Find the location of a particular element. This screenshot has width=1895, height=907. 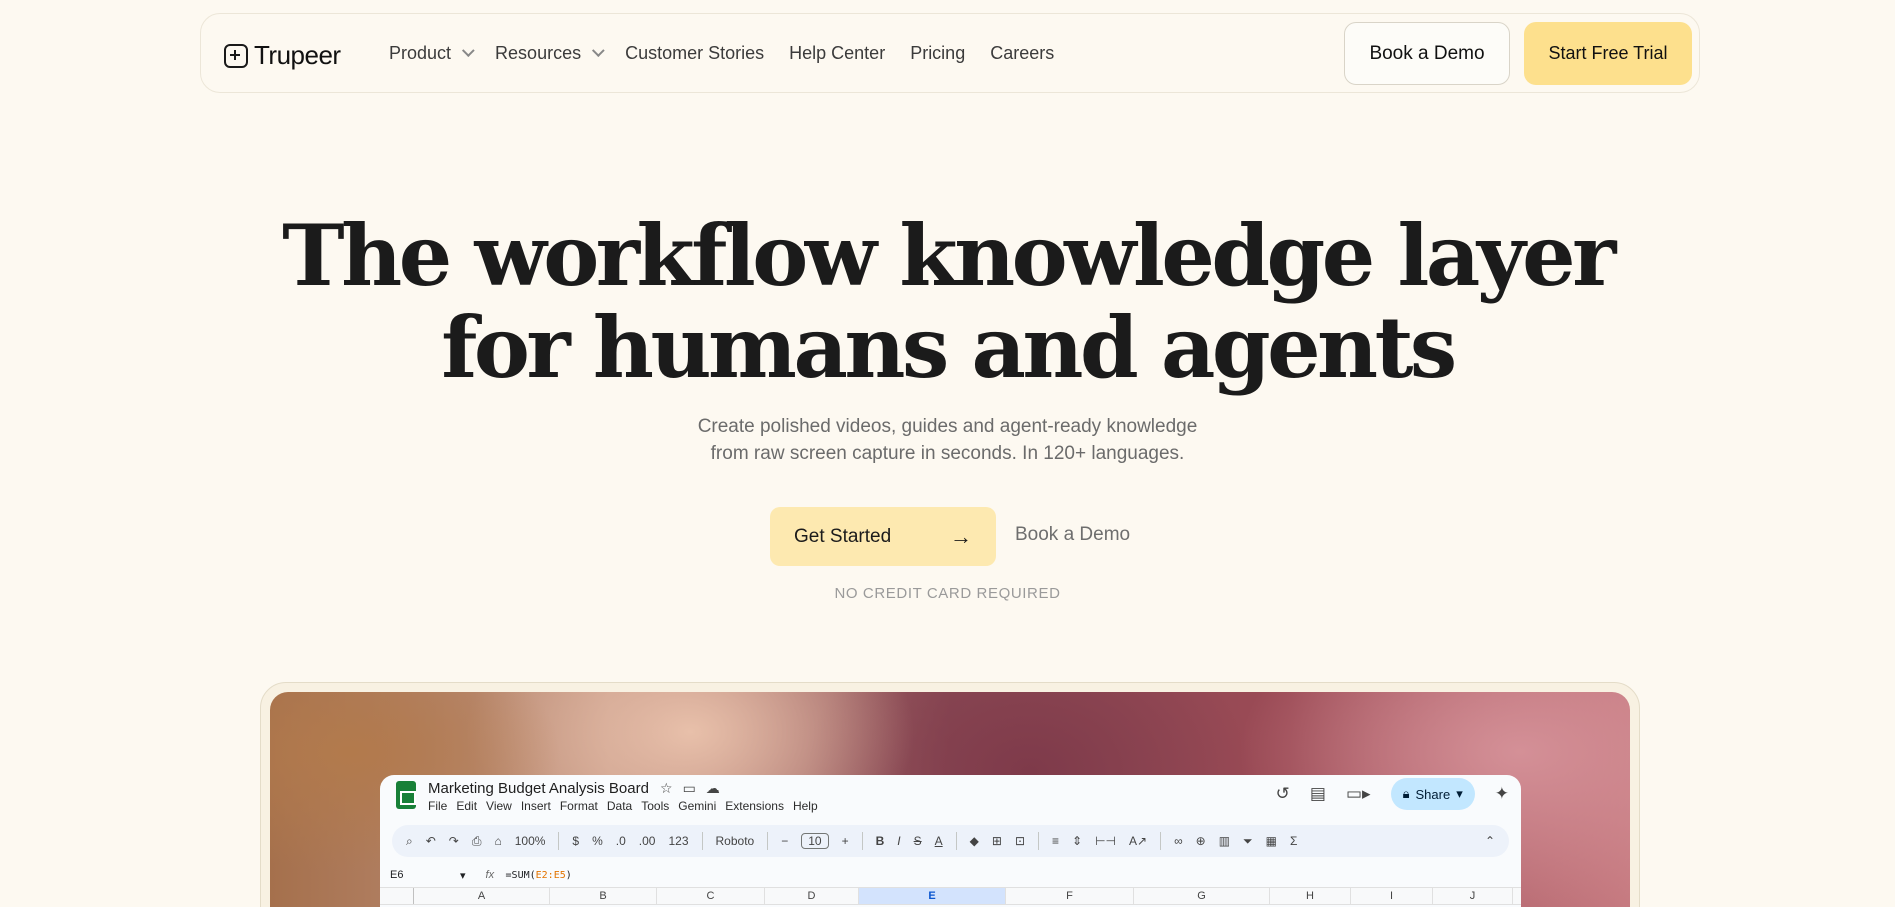

formula-suffix: ) is located at coordinates (568, 875).